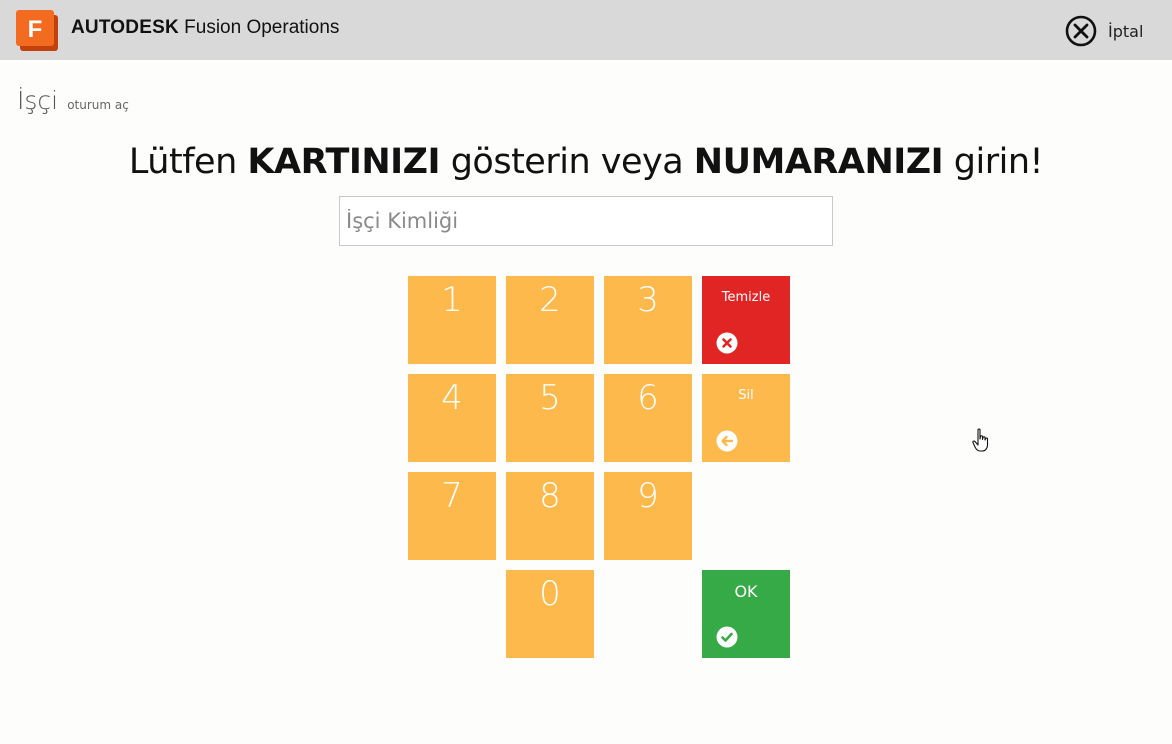 The height and width of the screenshot is (744, 1172). I want to click on cancel-button: İptal, so click(1103, 31).